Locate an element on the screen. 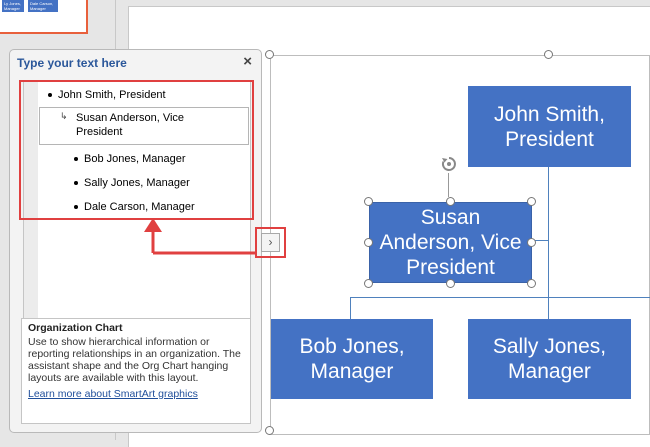 The image size is (650, 447). vp-handle-tl is located at coordinates (368, 201).